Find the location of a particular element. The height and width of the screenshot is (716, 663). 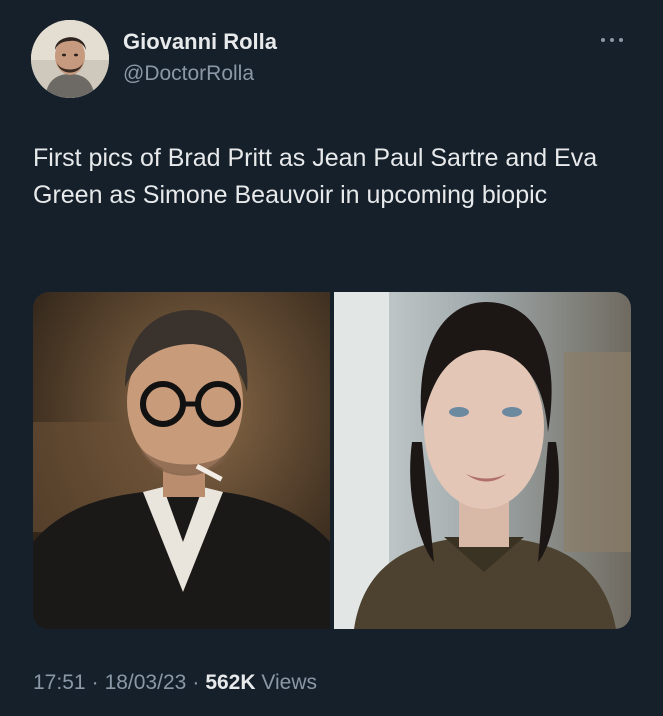

avatar is located at coordinates (70, 59).